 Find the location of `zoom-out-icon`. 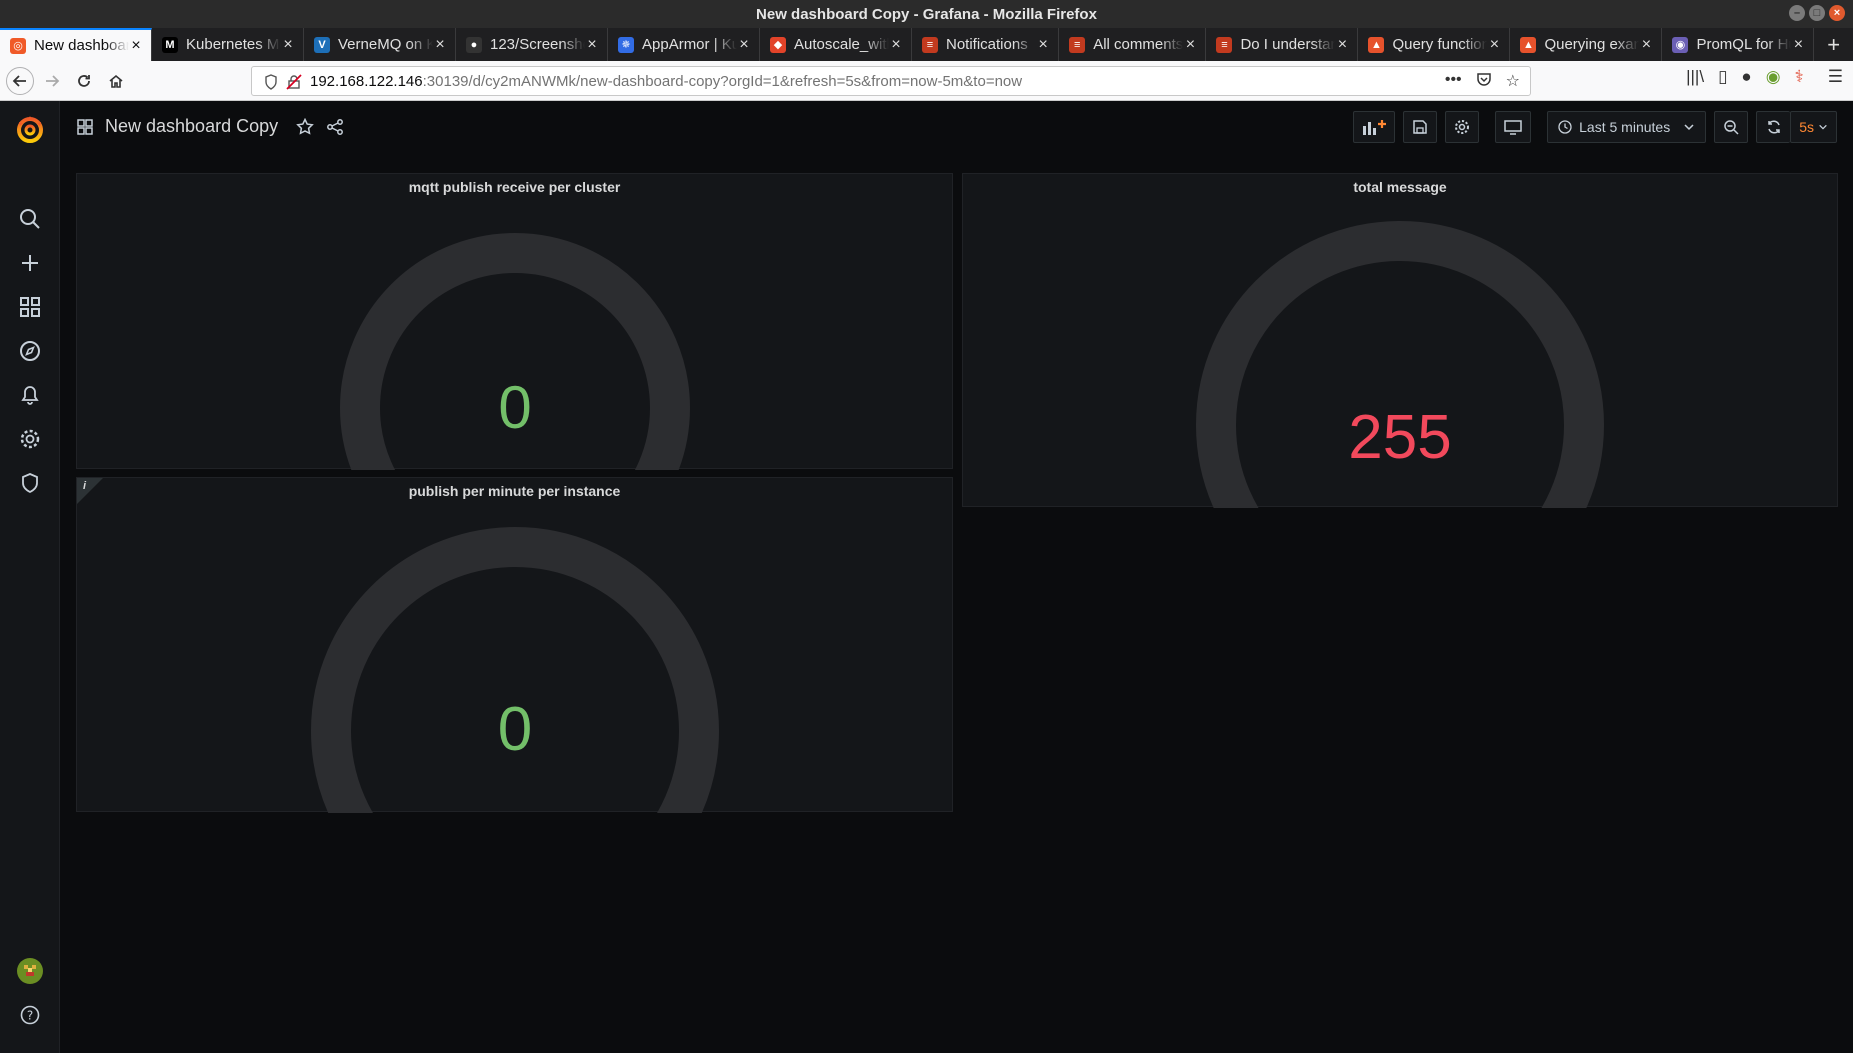

zoom-out-icon is located at coordinates (1731, 127).